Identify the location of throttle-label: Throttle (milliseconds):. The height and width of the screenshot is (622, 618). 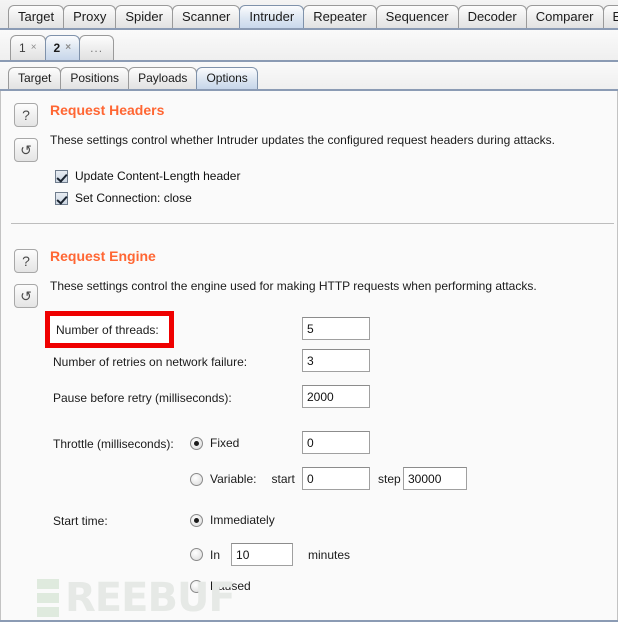
(113, 444).